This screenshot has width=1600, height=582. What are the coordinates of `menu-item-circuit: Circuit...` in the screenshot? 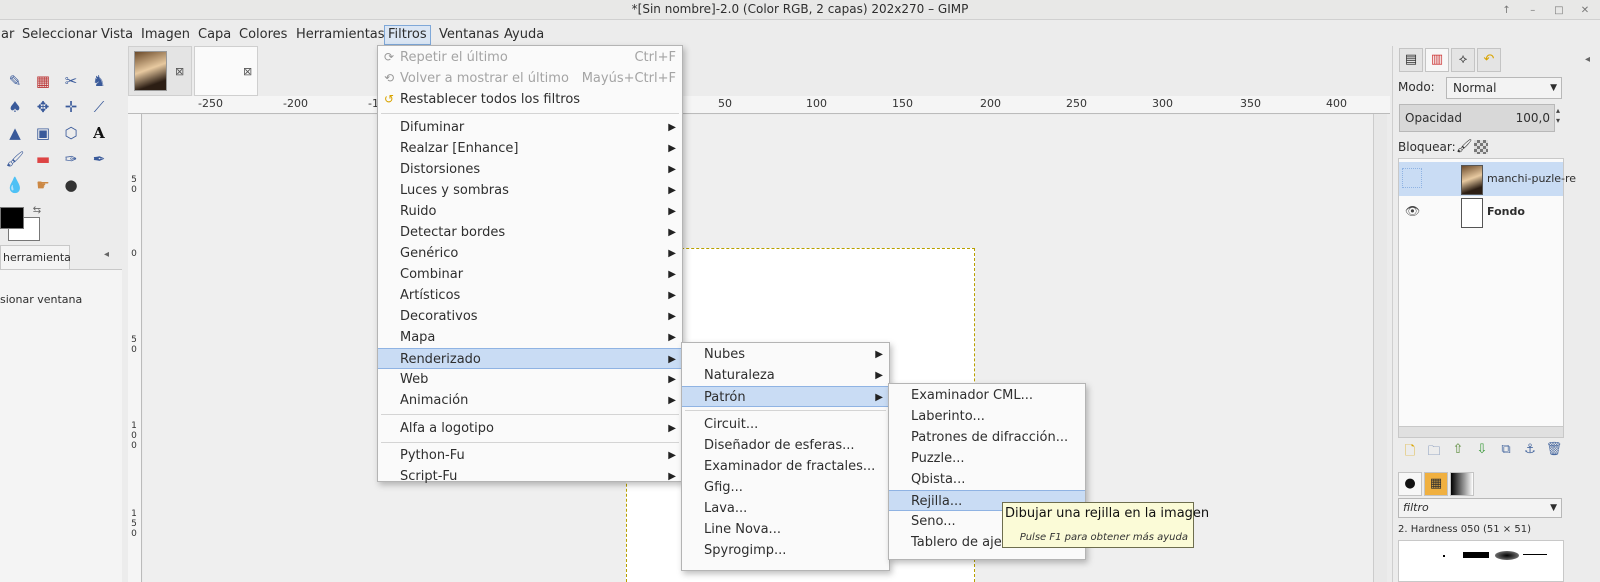 It's located at (785, 424).